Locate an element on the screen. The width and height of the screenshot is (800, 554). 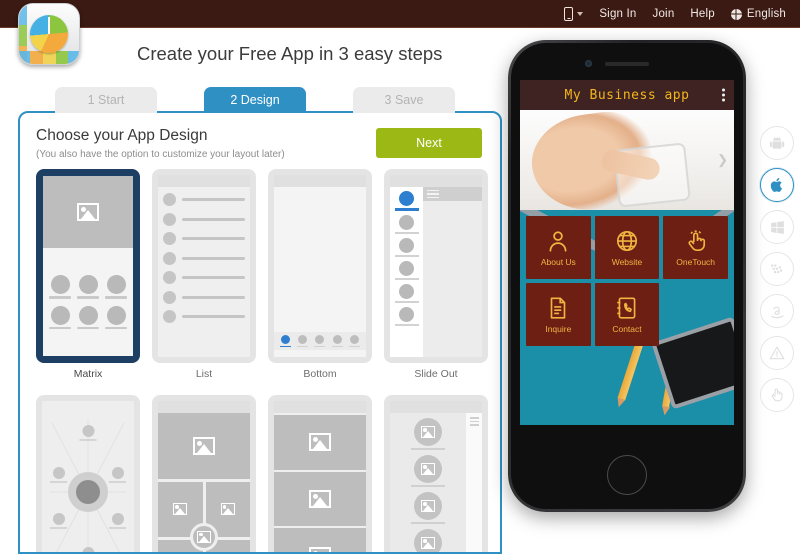
template-slide-out-frame is located at coordinates (436, 266).